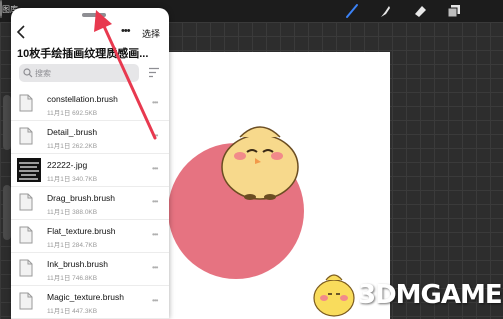  I want to click on list-view-icon, so click(154, 72).